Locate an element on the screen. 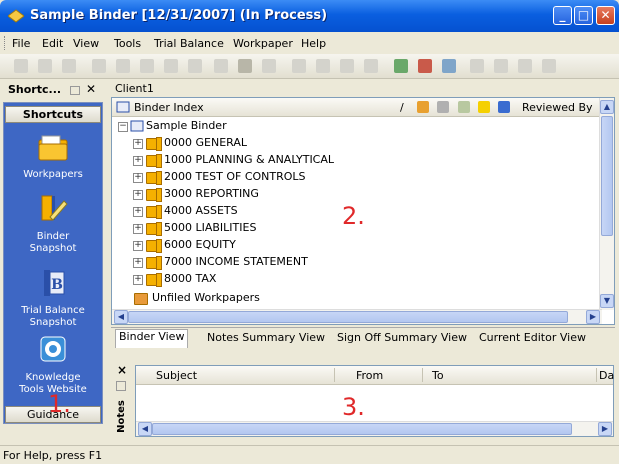 The height and width of the screenshot is (464, 619). vertical-scroll-thumb is located at coordinates (607, 176).